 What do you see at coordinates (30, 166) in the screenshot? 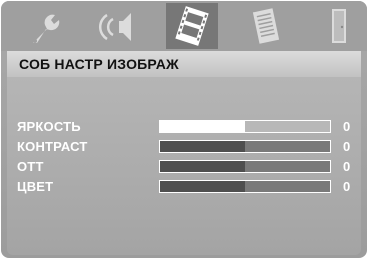
I see `setting-label: ОТТ` at bounding box center [30, 166].